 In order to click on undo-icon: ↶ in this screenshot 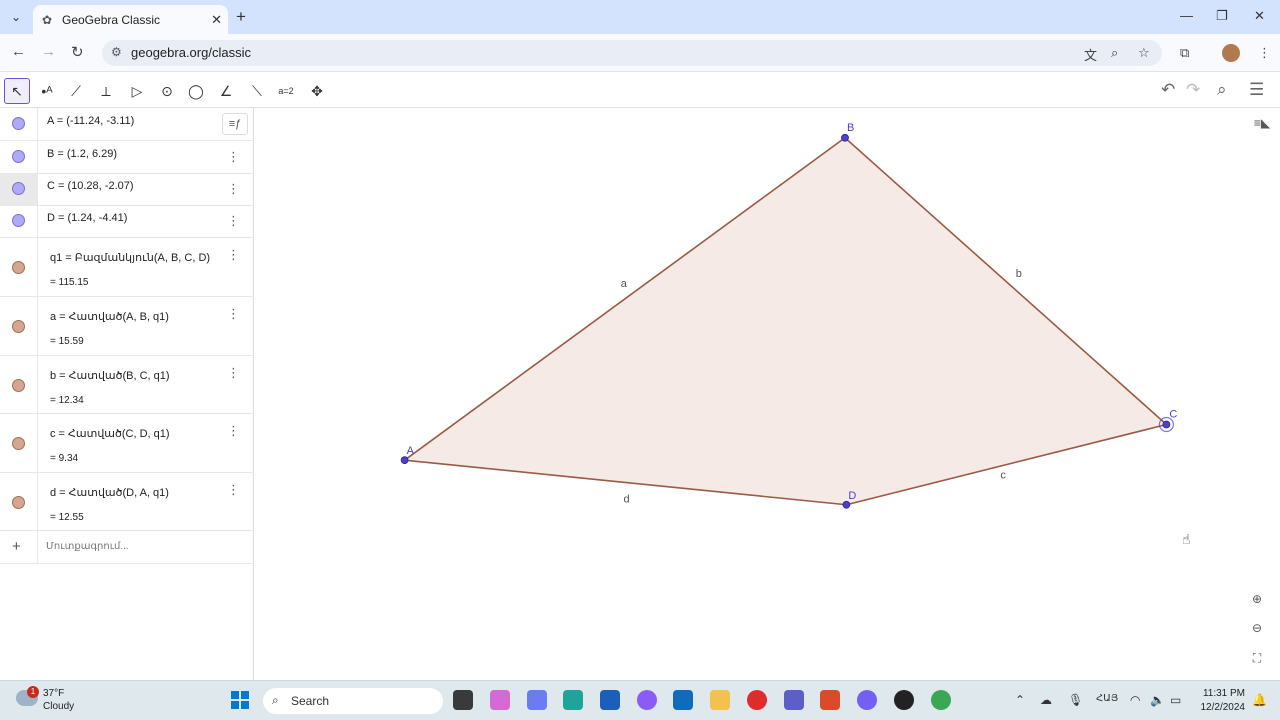, I will do `click(1168, 90)`.